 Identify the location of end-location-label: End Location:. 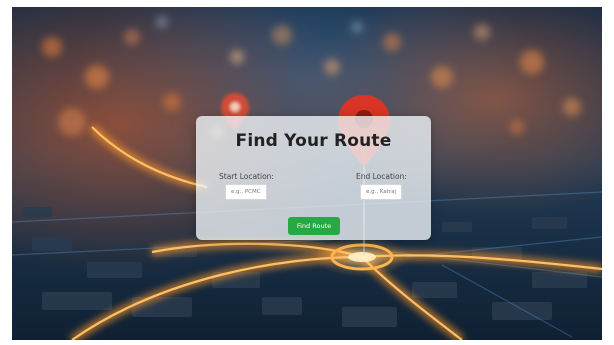
(381, 176).